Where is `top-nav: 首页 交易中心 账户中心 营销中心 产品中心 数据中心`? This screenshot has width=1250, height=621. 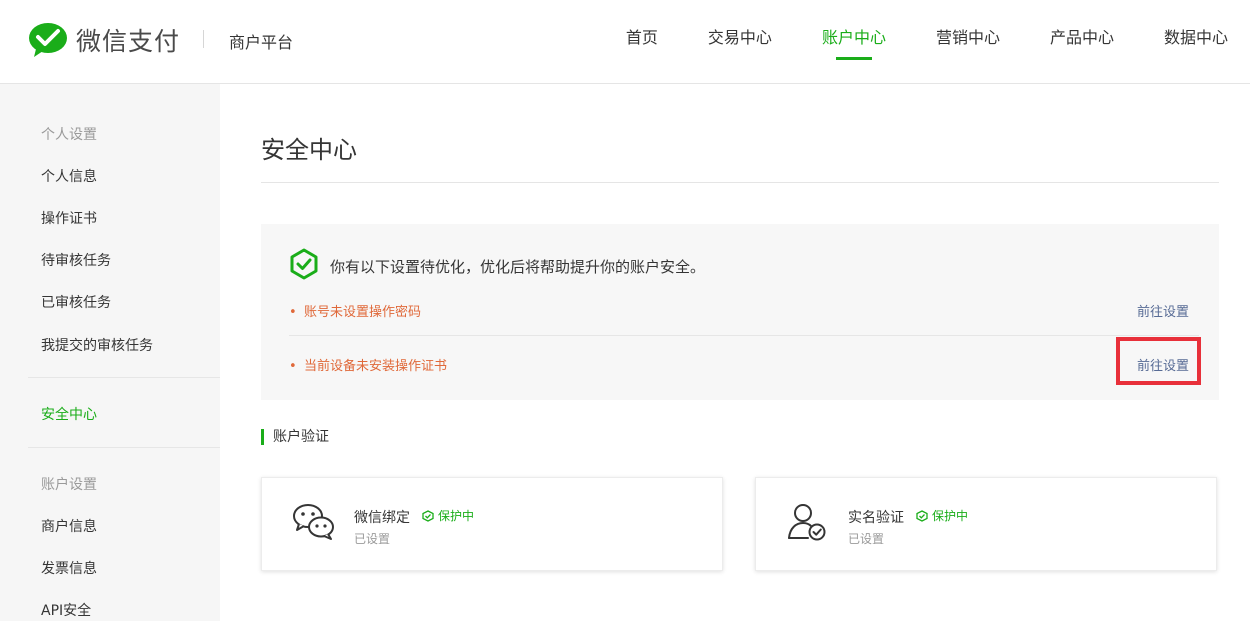
top-nav: 首页 交易中心 账户中心 营销中心 产品中心 数据中心 is located at coordinates (902, 42).